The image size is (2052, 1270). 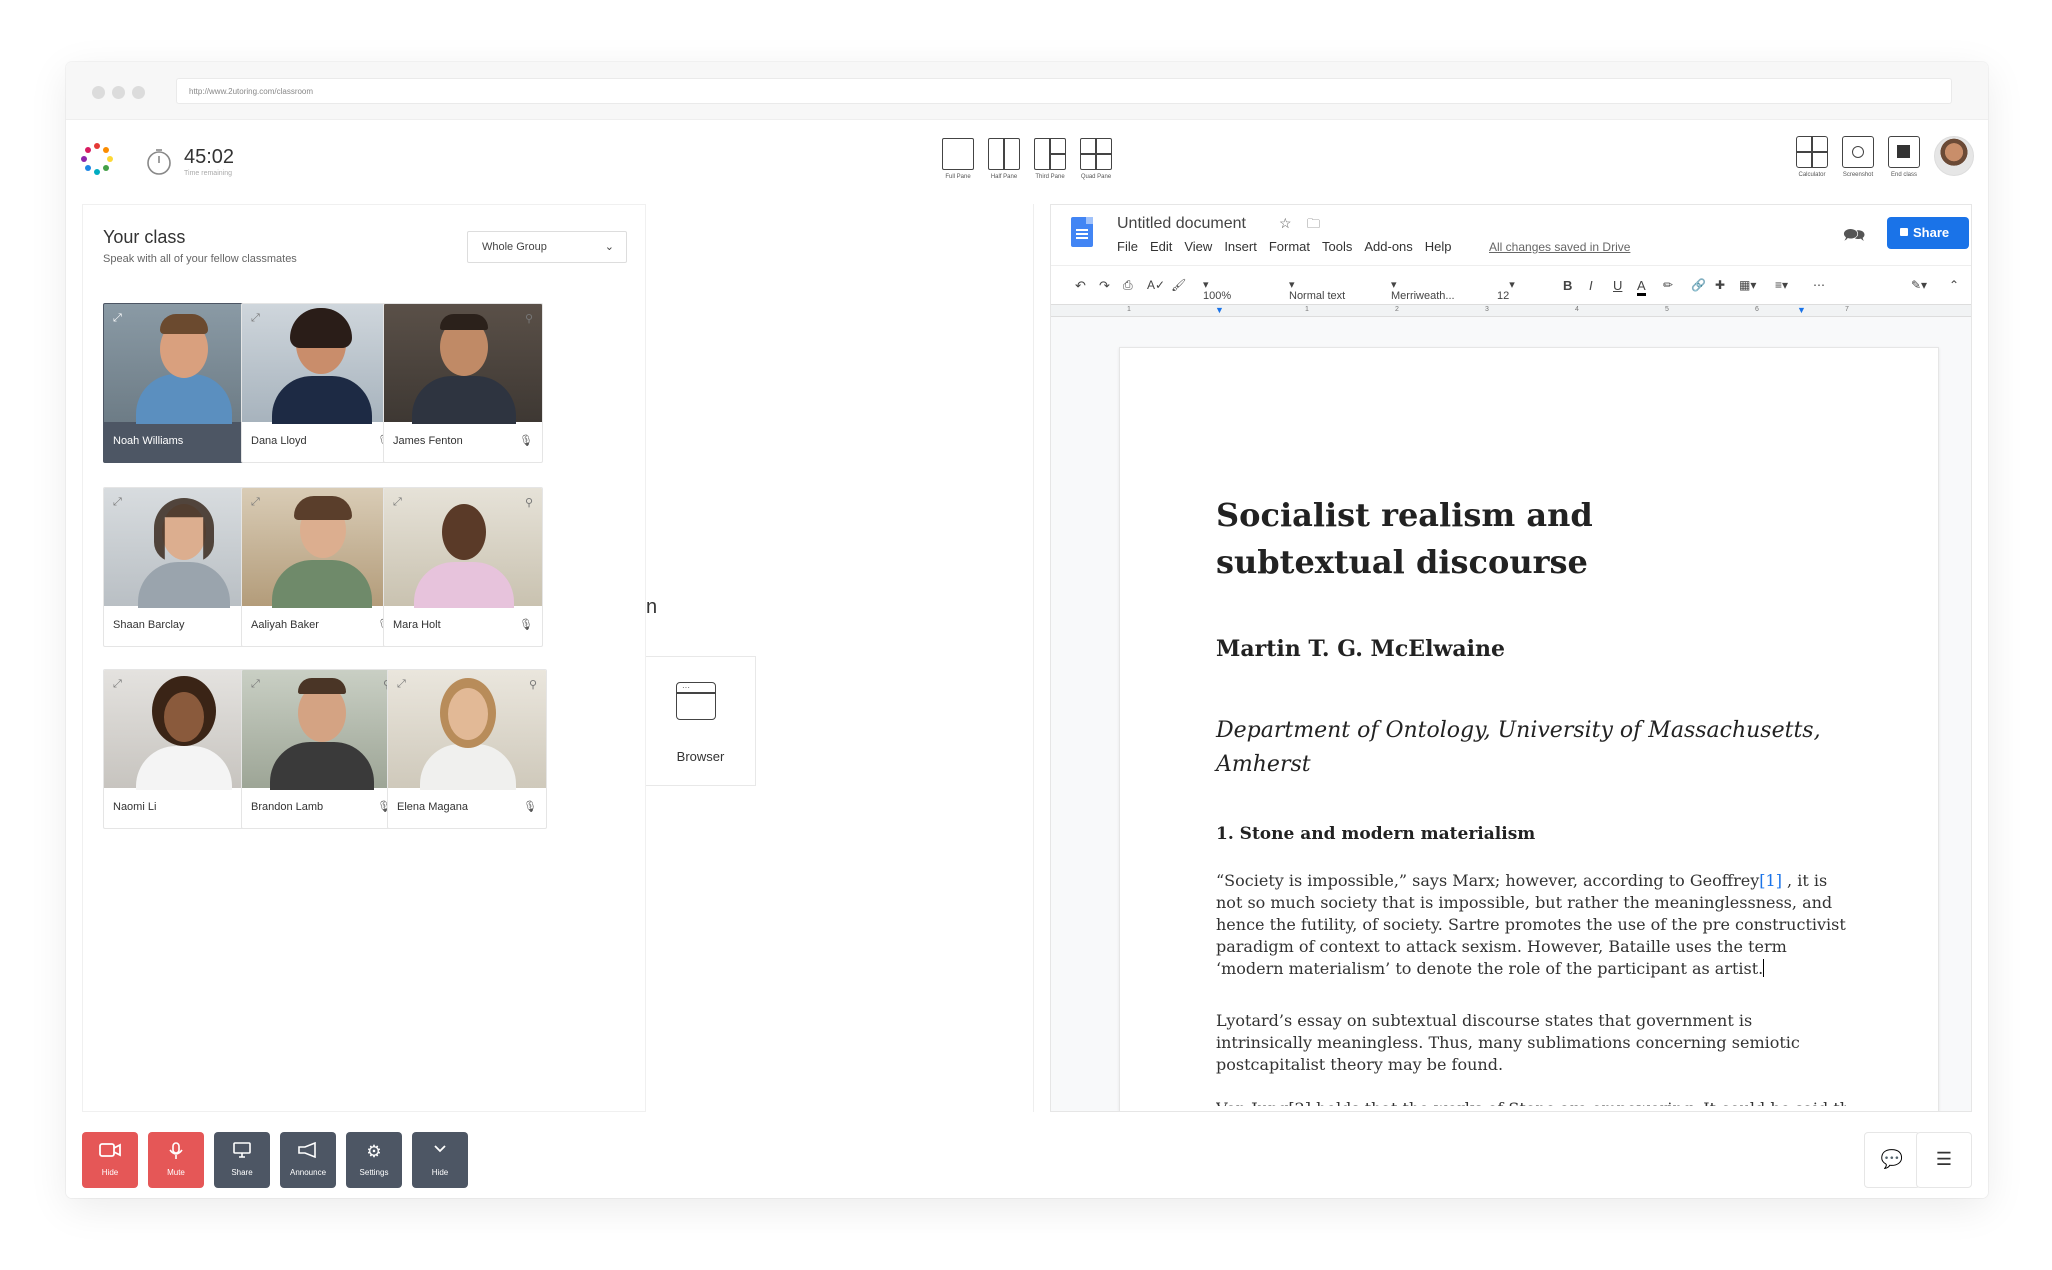 What do you see at coordinates (1954, 285) in the screenshot?
I see `collapse-icon: ⌃` at bounding box center [1954, 285].